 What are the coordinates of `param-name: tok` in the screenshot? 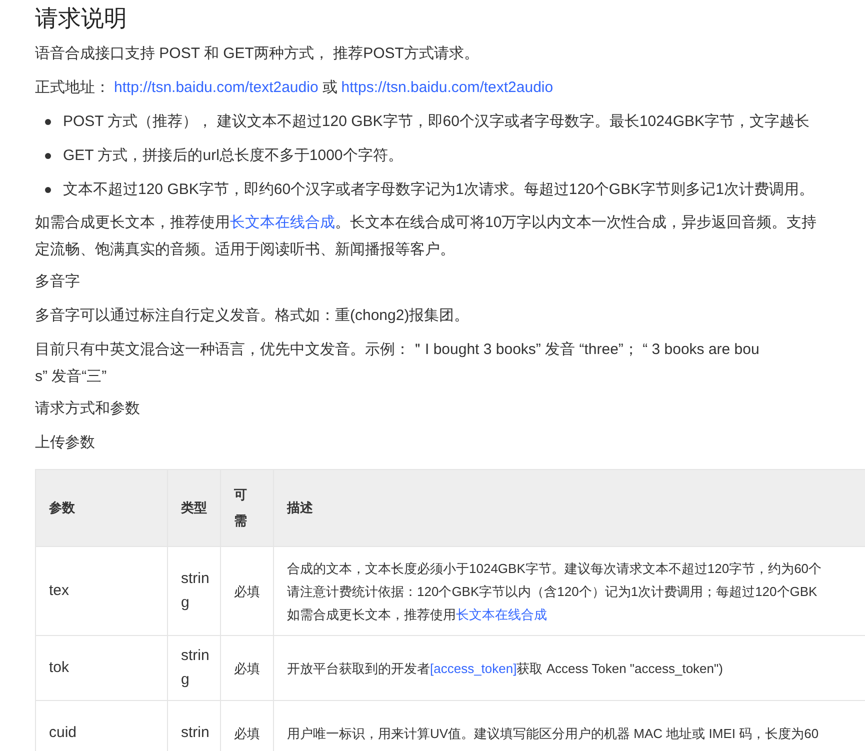 It's located at (59, 667).